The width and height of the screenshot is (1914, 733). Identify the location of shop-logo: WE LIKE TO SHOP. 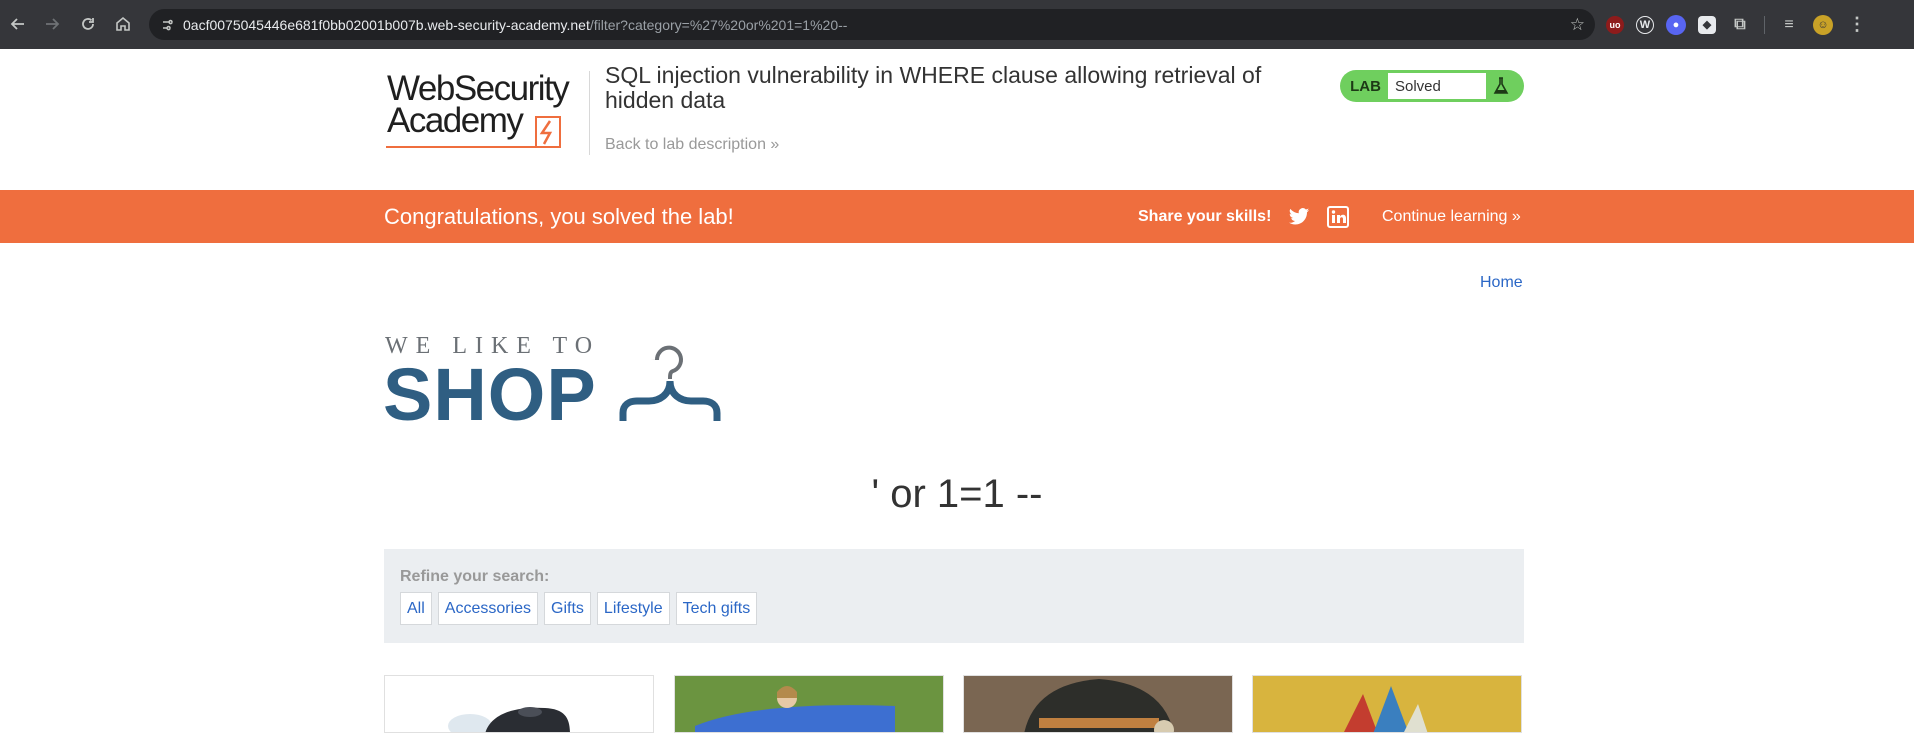
(563, 383).